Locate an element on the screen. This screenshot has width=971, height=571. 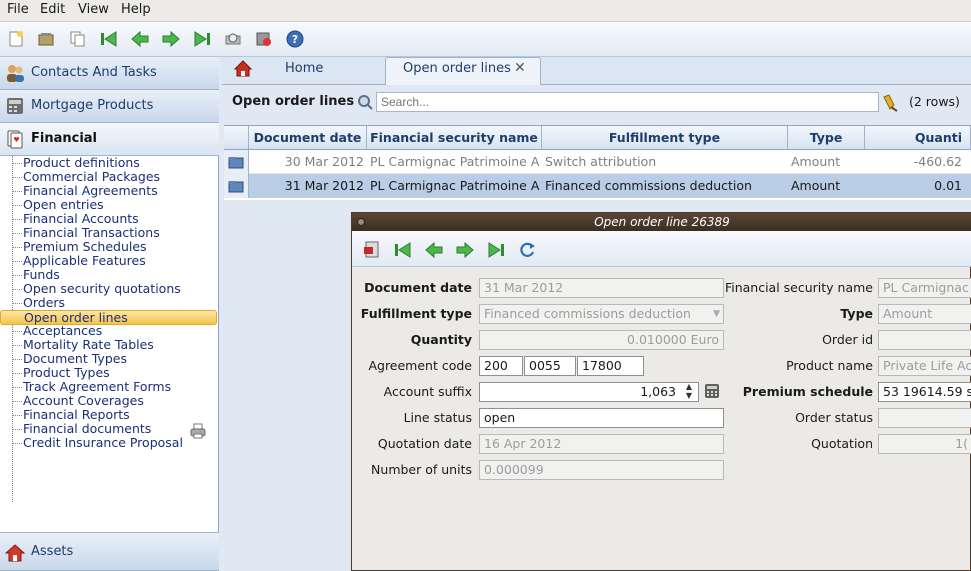
calculator-icon is located at coordinates (712, 391).